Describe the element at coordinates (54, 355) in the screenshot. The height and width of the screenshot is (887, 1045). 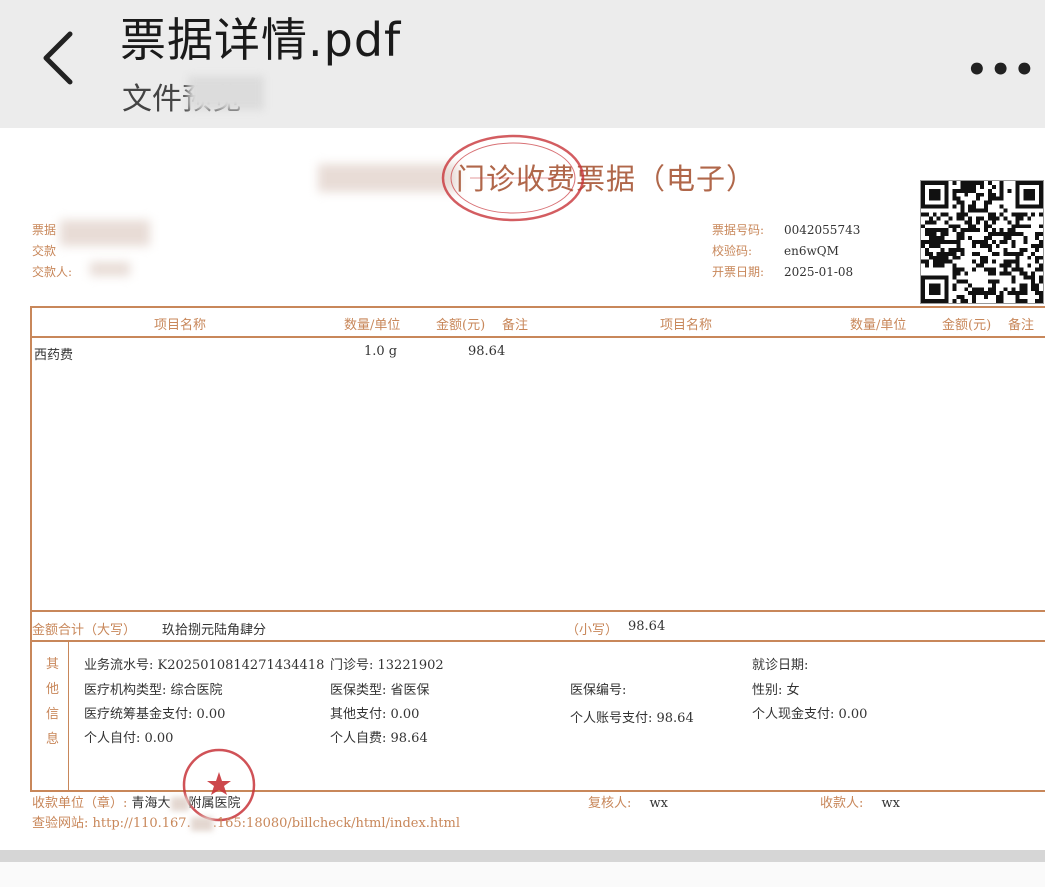
I see `table-cell-item: 西药费` at that location.